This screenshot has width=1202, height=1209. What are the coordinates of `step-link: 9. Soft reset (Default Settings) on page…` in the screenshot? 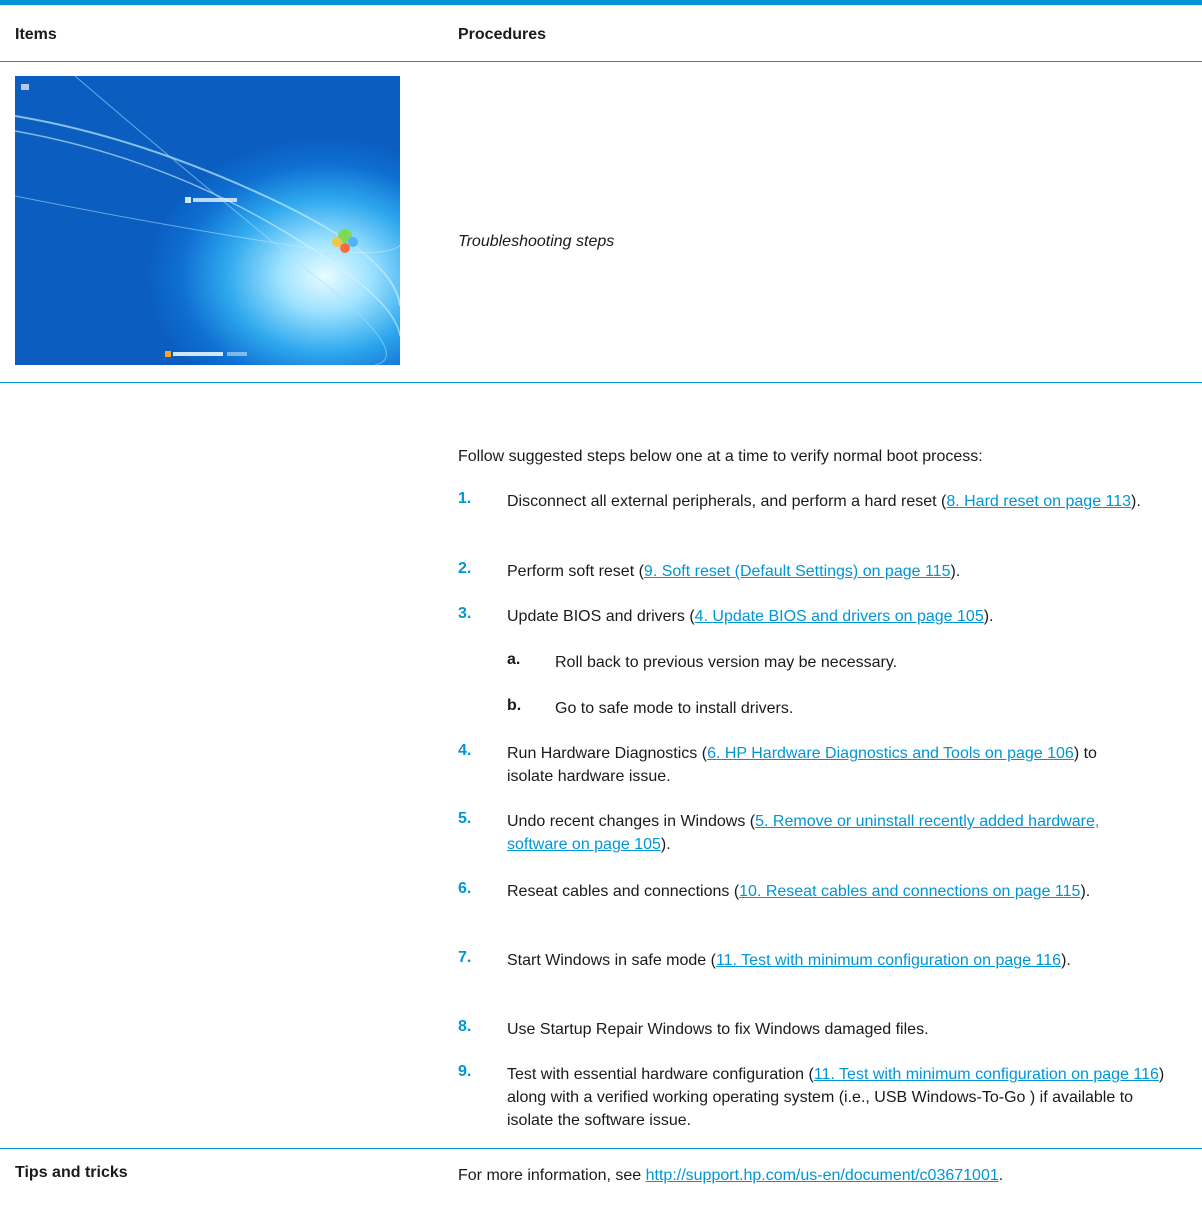 It's located at (797, 571).